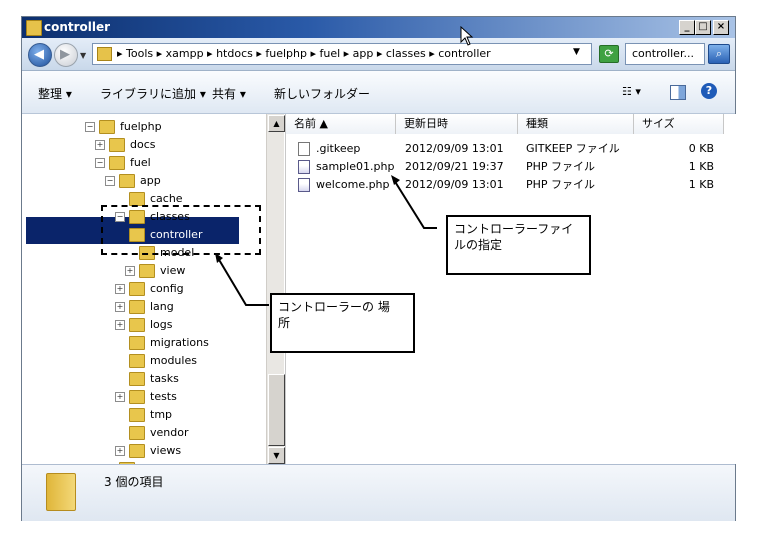 Image resolution: width=757 pixels, height=545 pixels. I want to click on callout-arrows, so click(326, 240).